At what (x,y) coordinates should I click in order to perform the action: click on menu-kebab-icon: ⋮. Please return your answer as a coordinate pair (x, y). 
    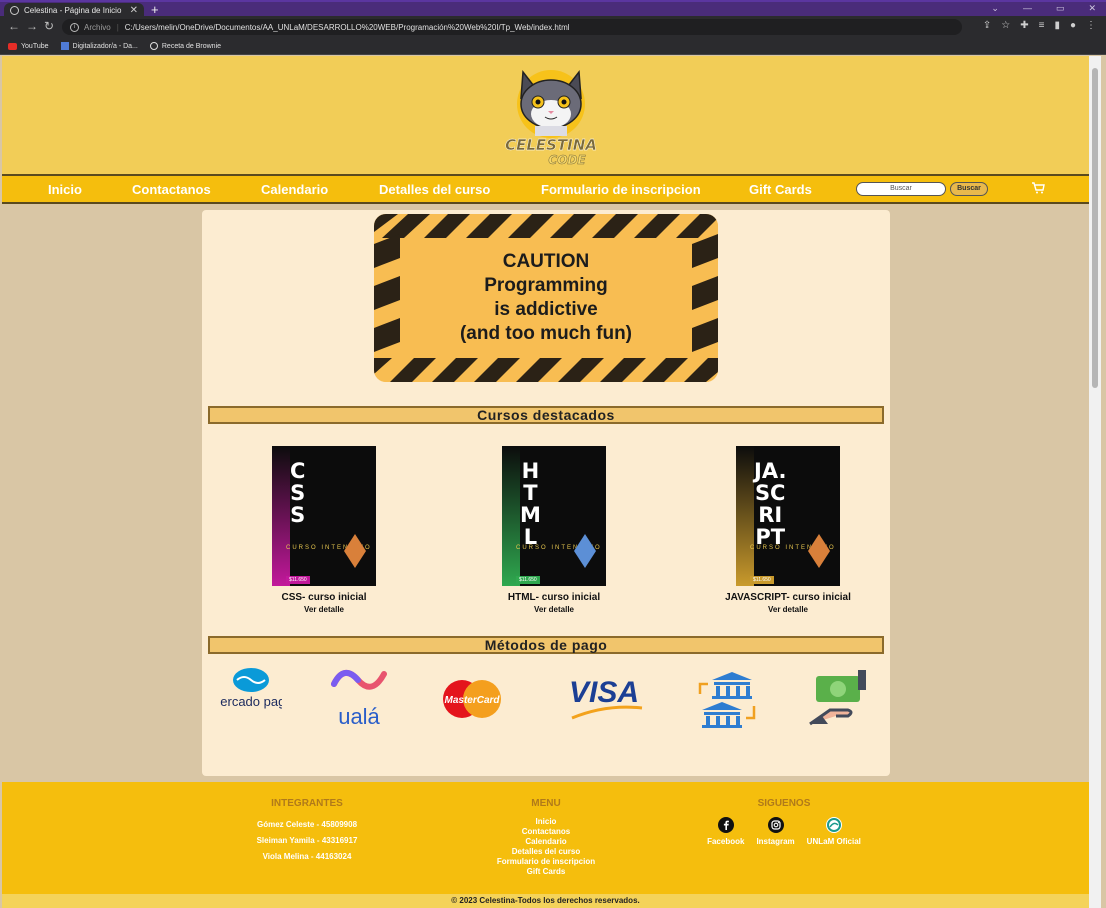
    Looking at the image, I should click on (1091, 26).